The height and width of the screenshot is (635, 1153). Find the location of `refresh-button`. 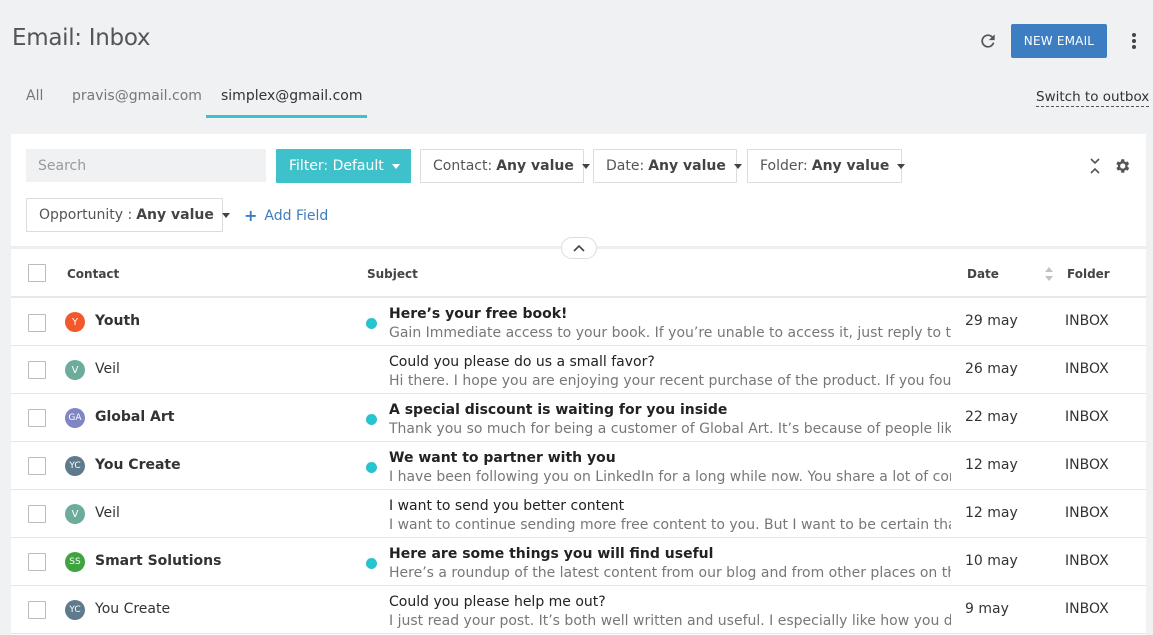

refresh-button is located at coordinates (988, 41).